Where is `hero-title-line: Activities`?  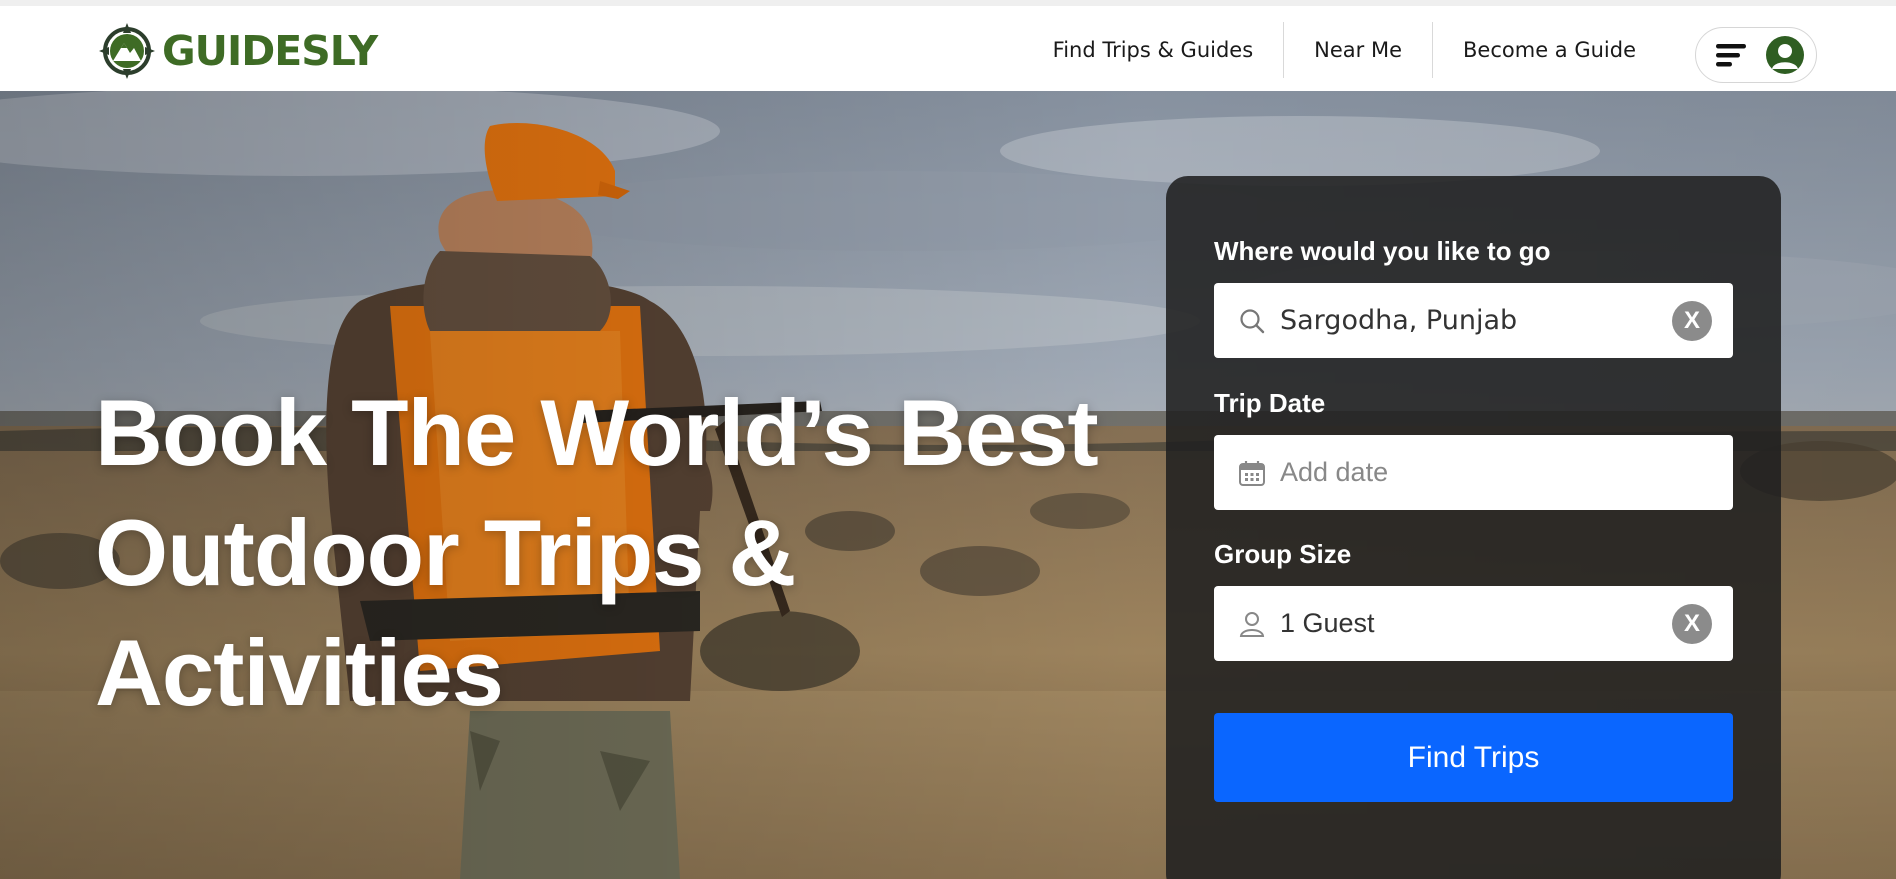 hero-title-line: Activities is located at coordinates (299, 672).